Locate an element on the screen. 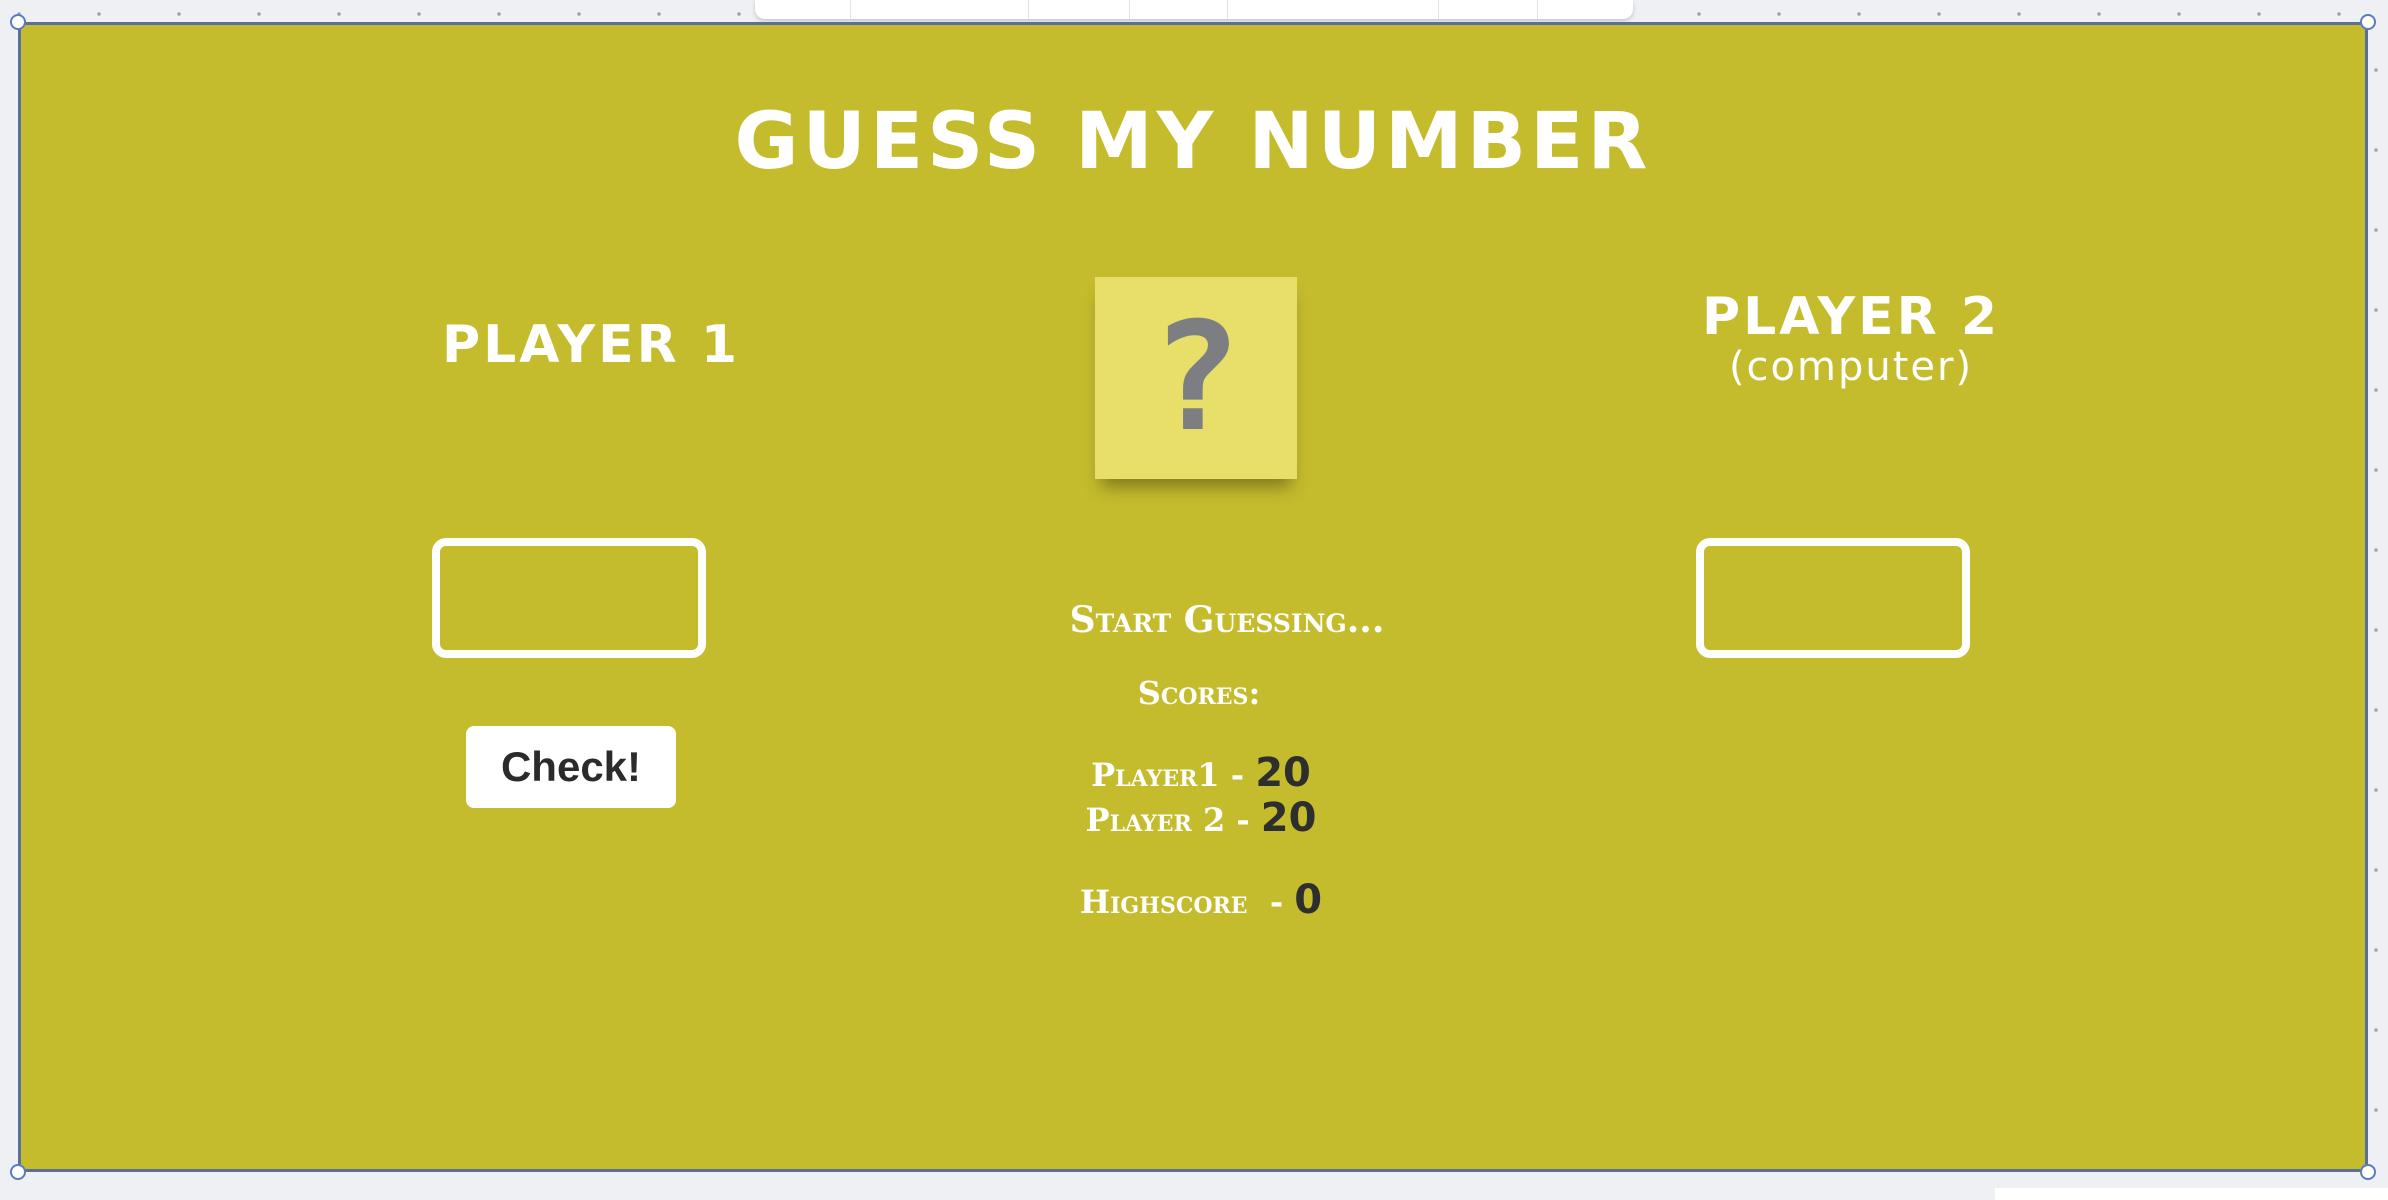  player2-score: Player 2 - 20 is located at coordinates (1201, 818).